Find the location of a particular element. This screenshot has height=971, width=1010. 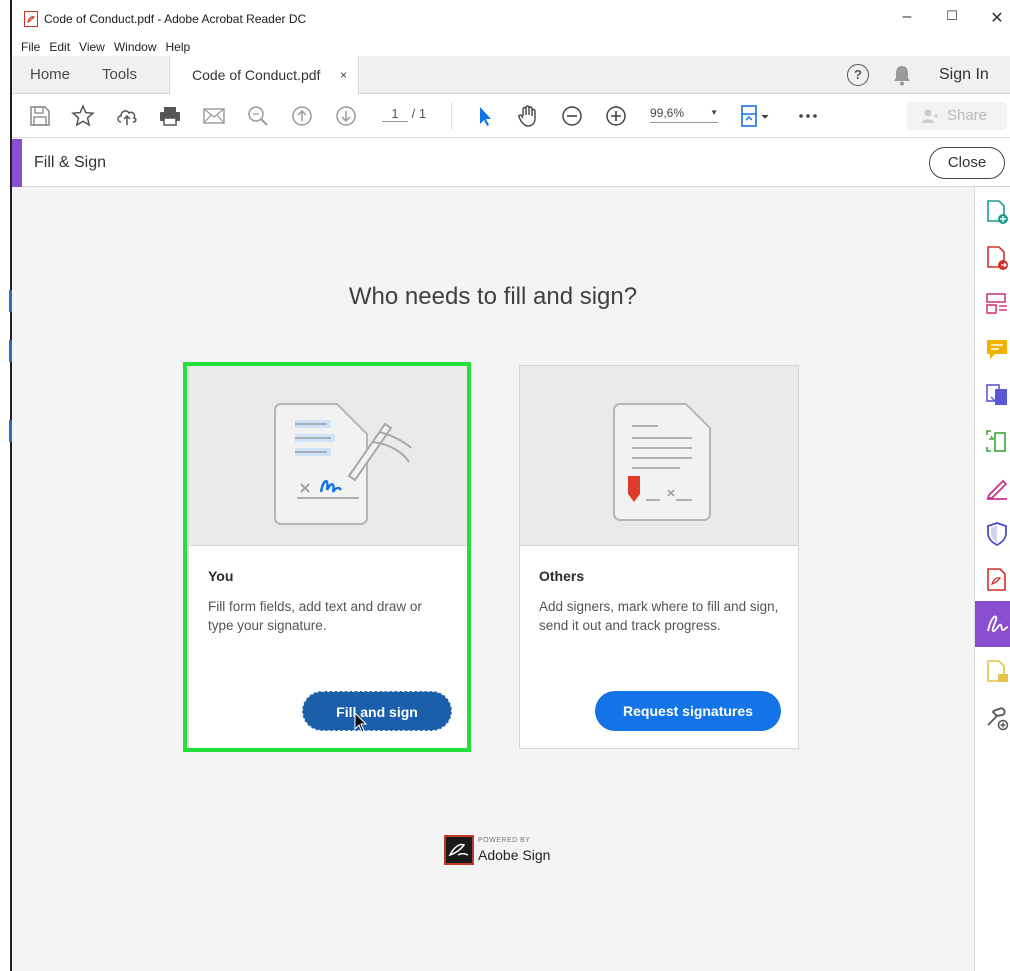

menu-file: File is located at coordinates (30, 47).